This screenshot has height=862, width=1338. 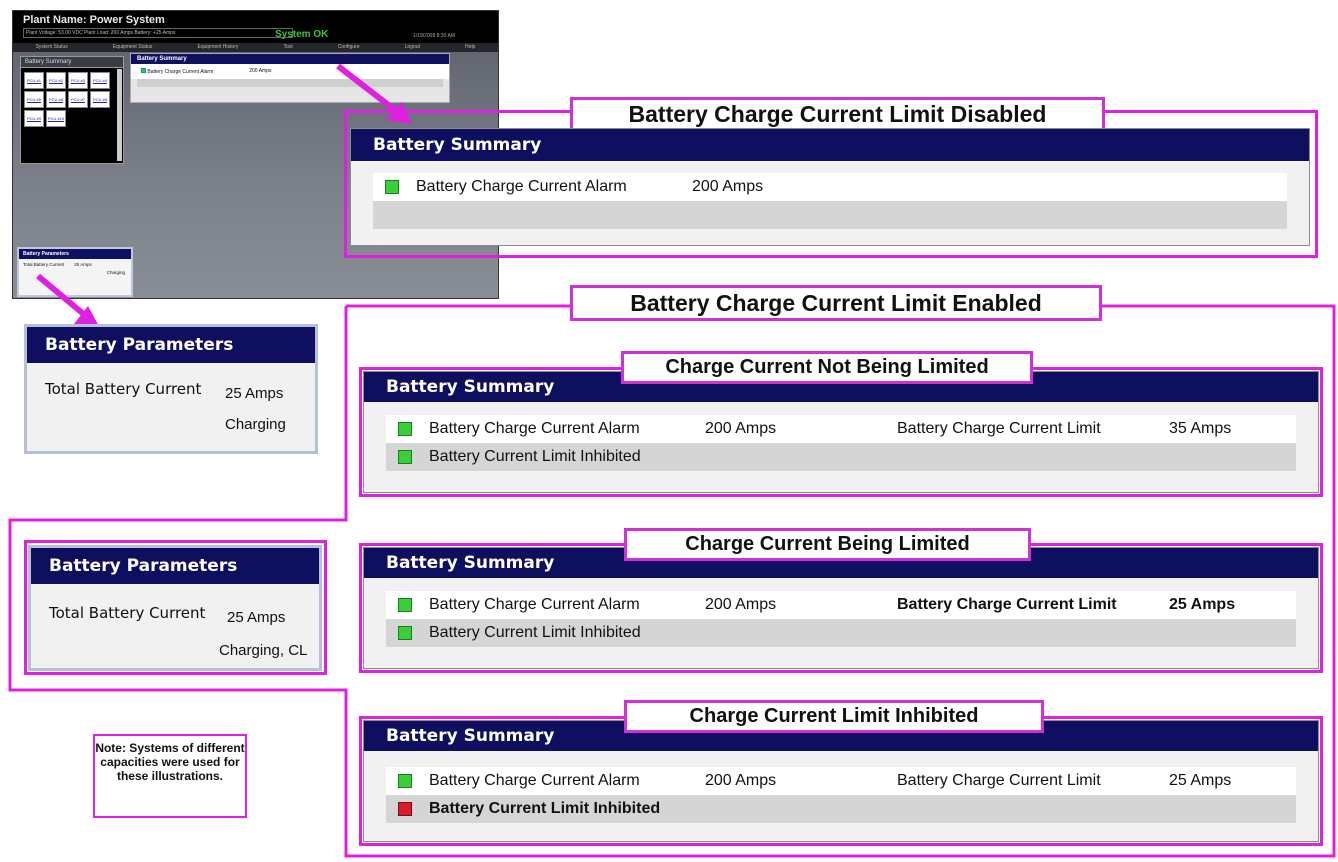 I want to click on panel-limited-title: Charge Current Being Limited, so click(x=827, y=544).